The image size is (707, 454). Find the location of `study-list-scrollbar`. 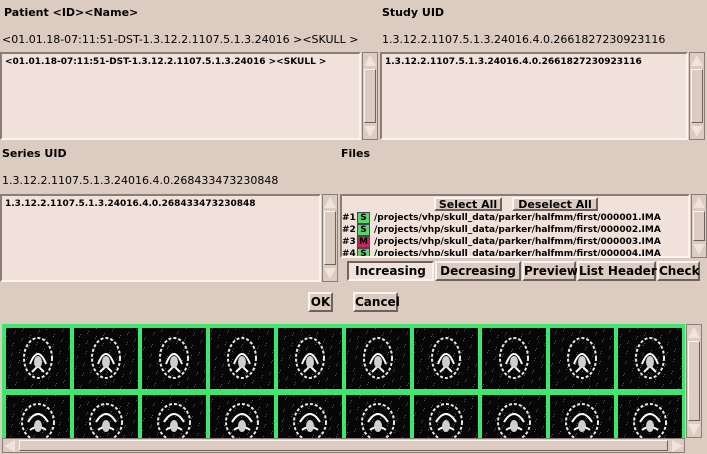

study-list-scrollbar is located at coordinates (697, 96).